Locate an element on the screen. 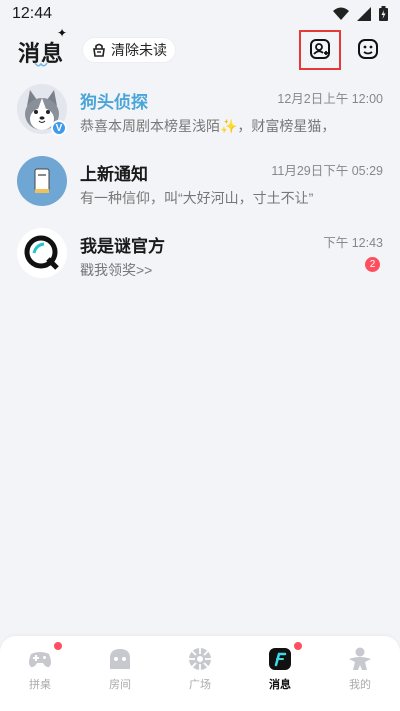 Image resolution: width=400 pixels, height=711 pixels. verified-badge-icon: V is located at coordinates (59, 128).